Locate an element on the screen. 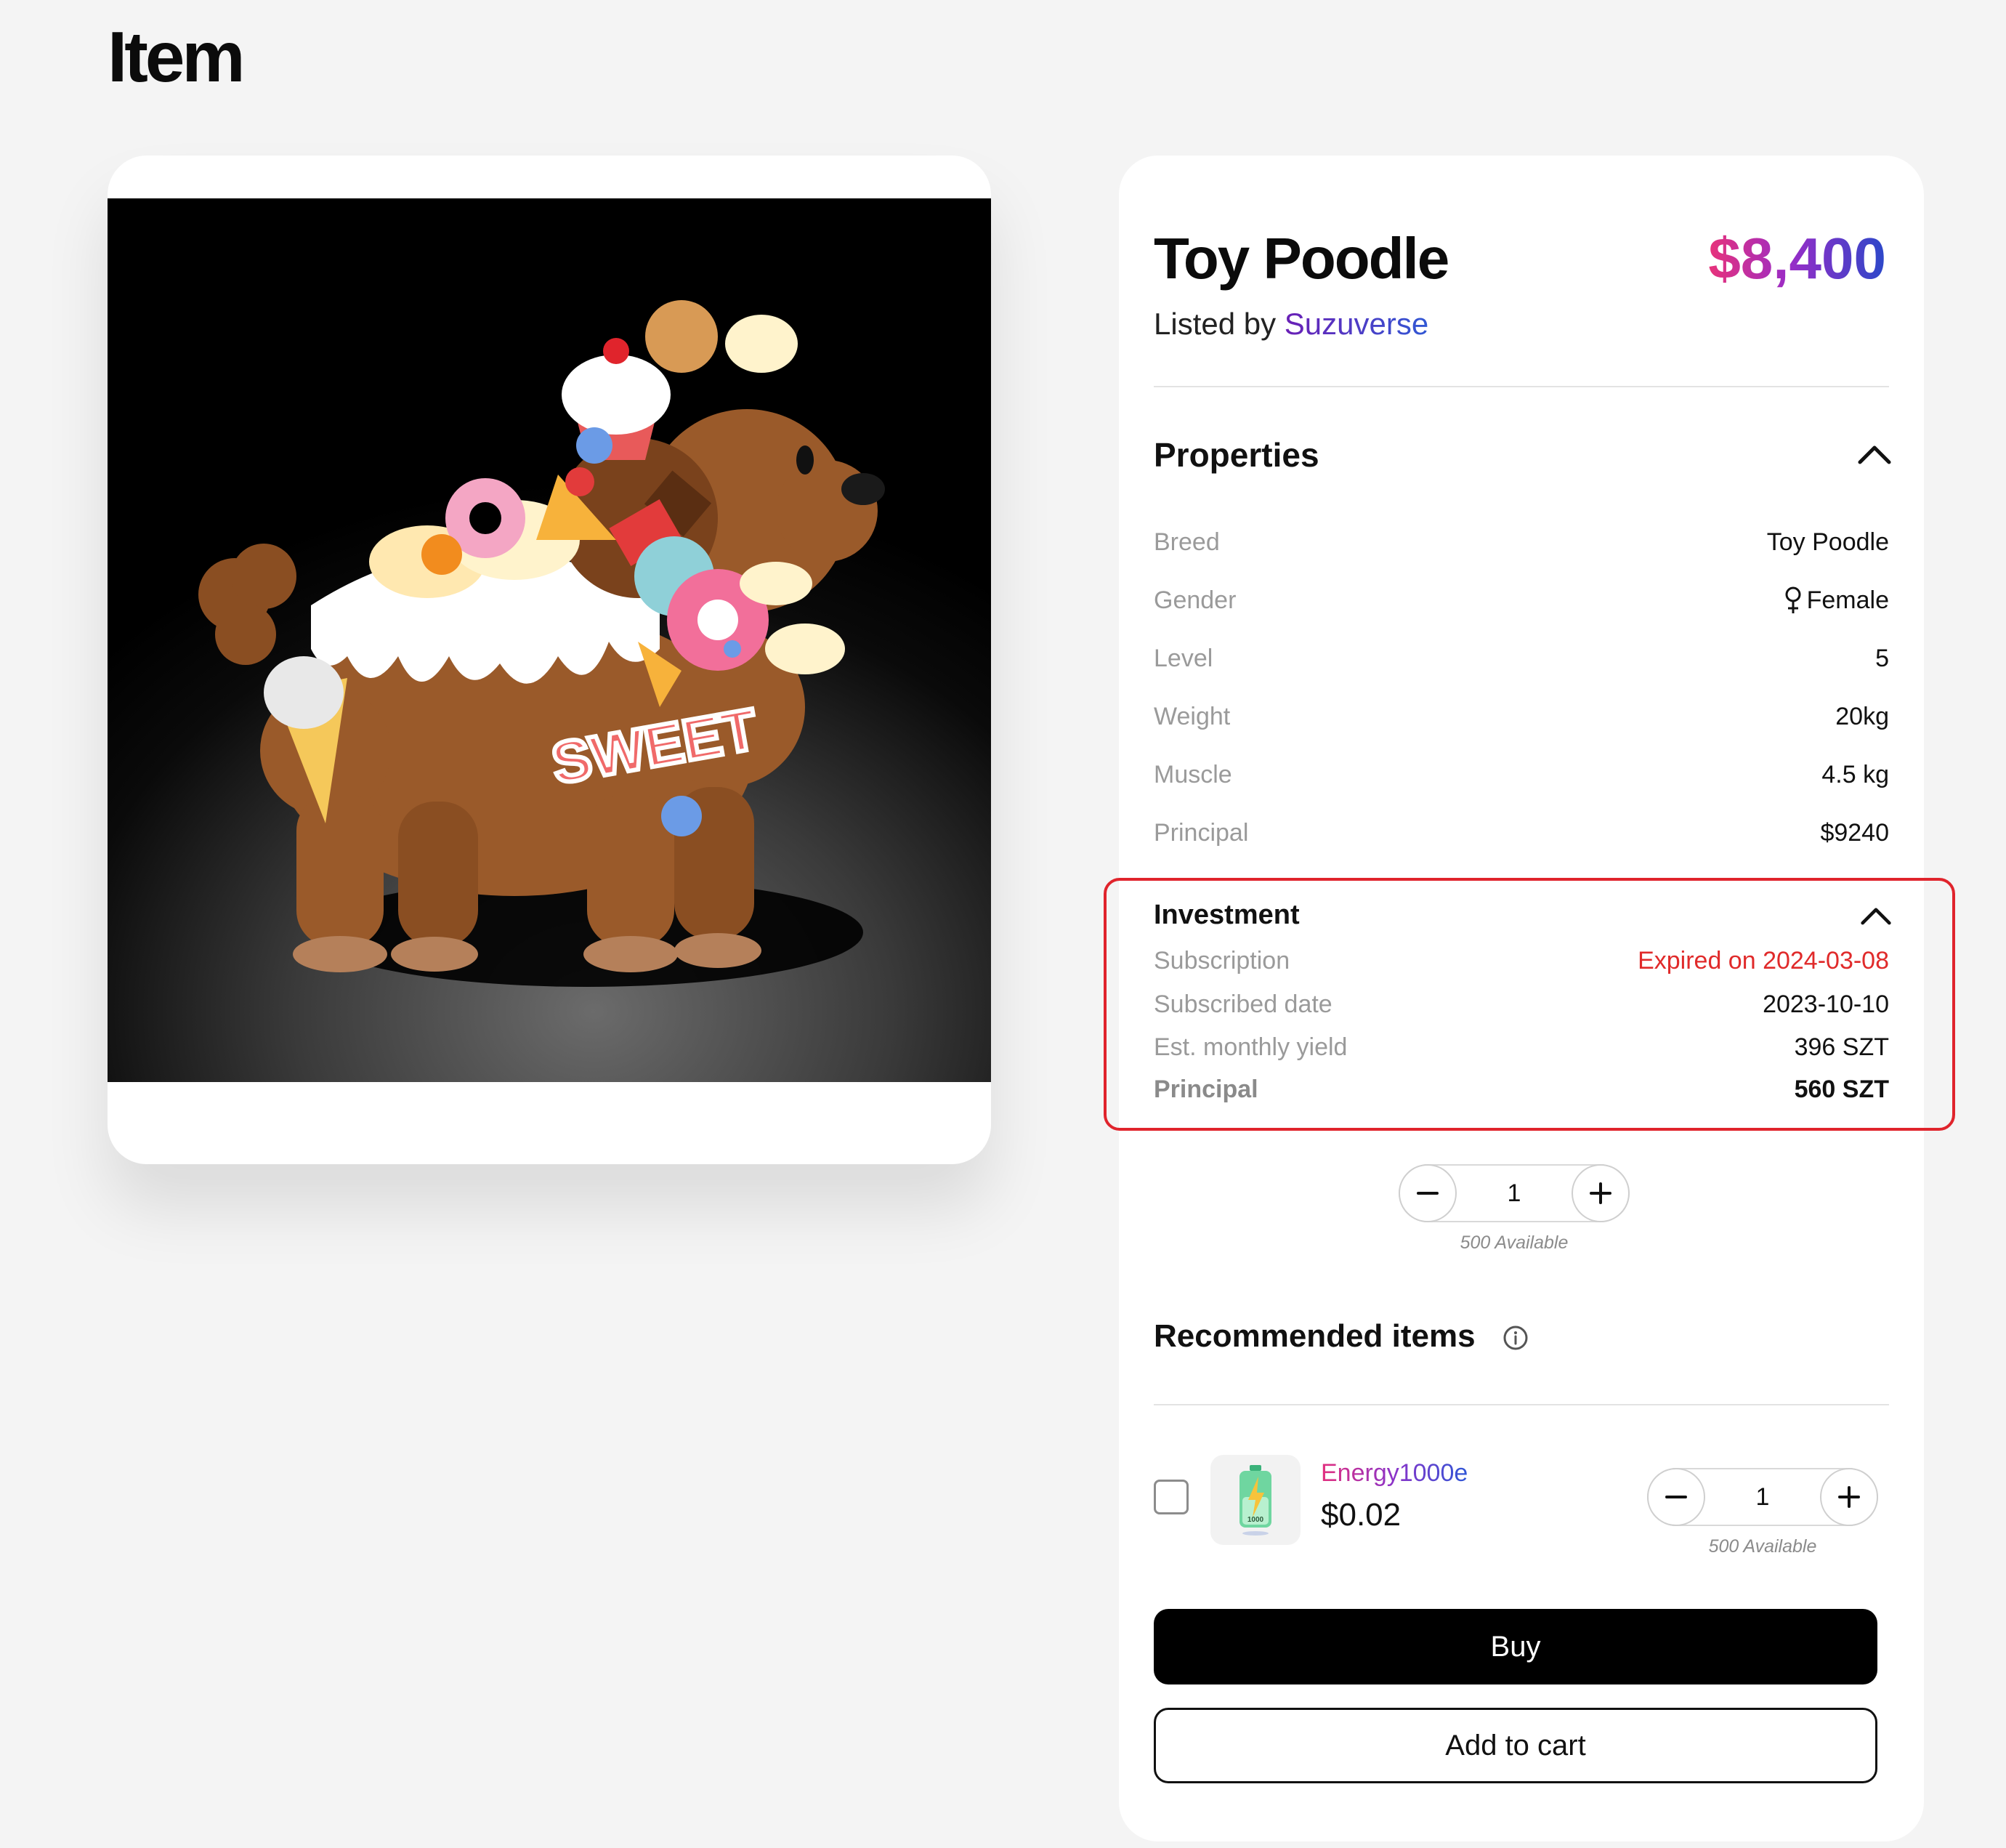  properties-title: Properties is located at coordinates (1237, 455).